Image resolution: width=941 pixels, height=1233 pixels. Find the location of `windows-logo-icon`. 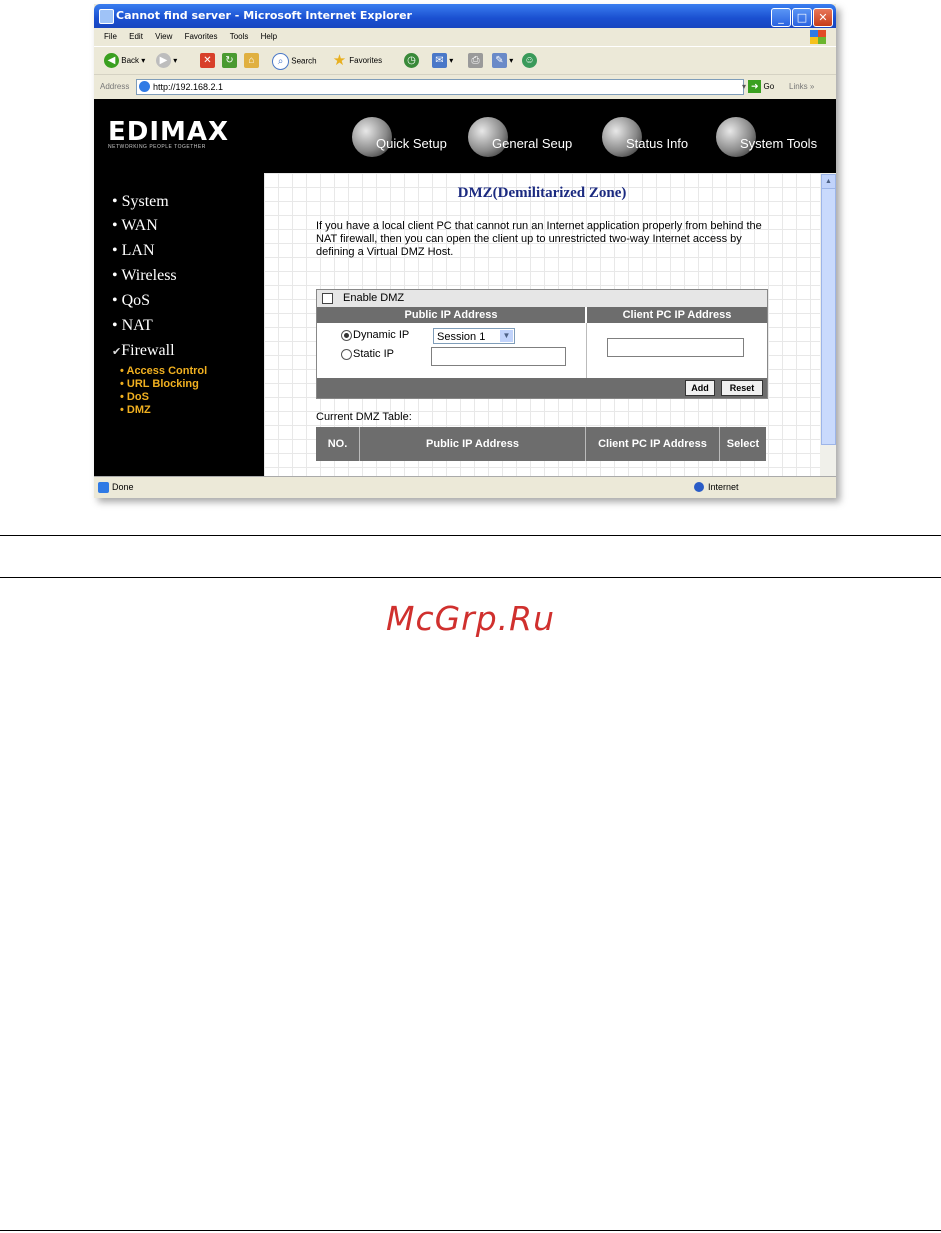

windows-logo-icon is located at coordinates (818, 37).